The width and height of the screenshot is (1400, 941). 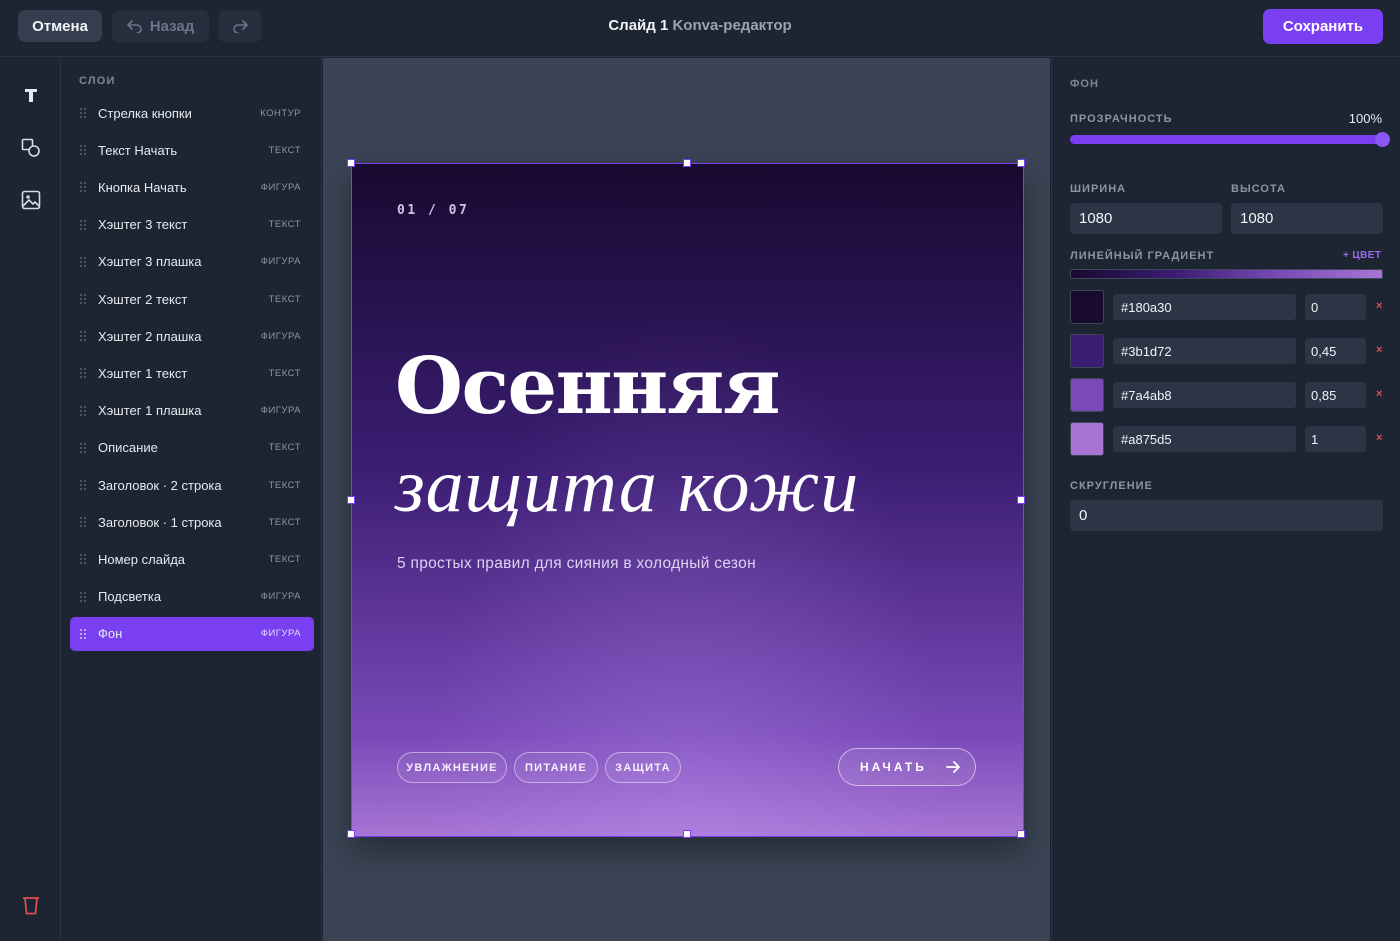 What do you see at coordinates (351, 163) in the screenshot?
I see `resize-handle-top-left` at bounding box center [351, 163].